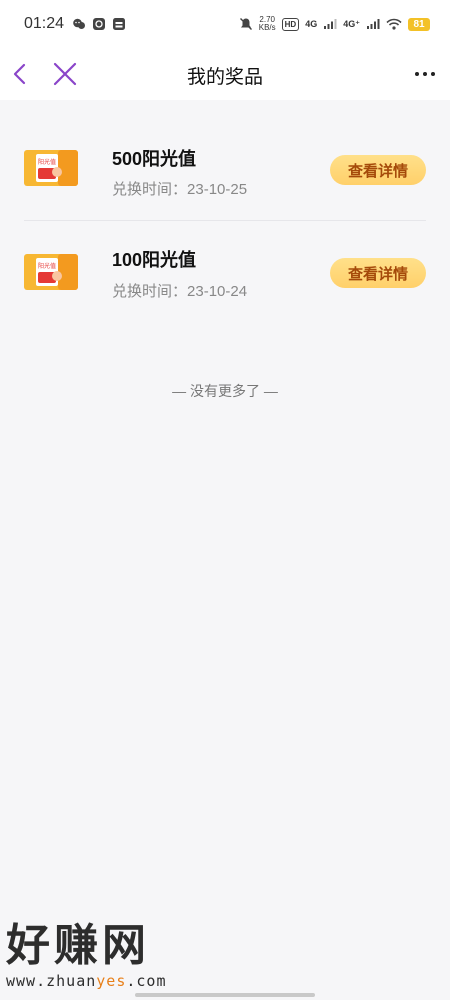 Image resolution: width=450 pixels, height=1000 pixels. What do you see at coordinates (44, 23) in the screenshot?
I see `clock: 01:24` at bounding box center [44, 23].